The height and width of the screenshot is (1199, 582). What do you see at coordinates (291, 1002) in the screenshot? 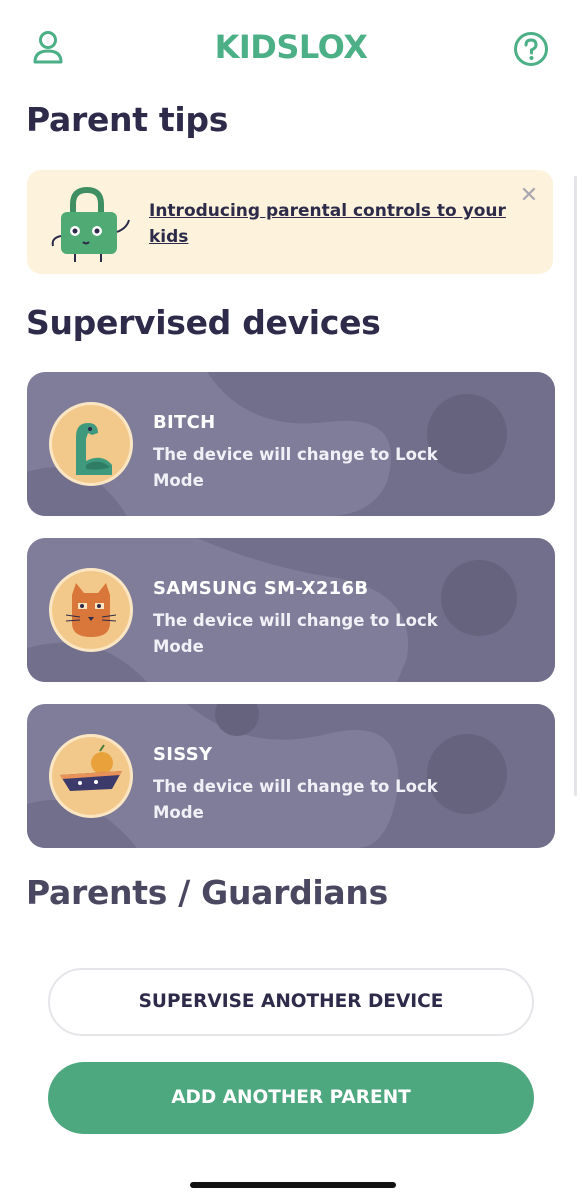
I see `supervise-another-device-button: SUPERVISE ANOTHER DEVICE` at bounding box center [291, 1002].